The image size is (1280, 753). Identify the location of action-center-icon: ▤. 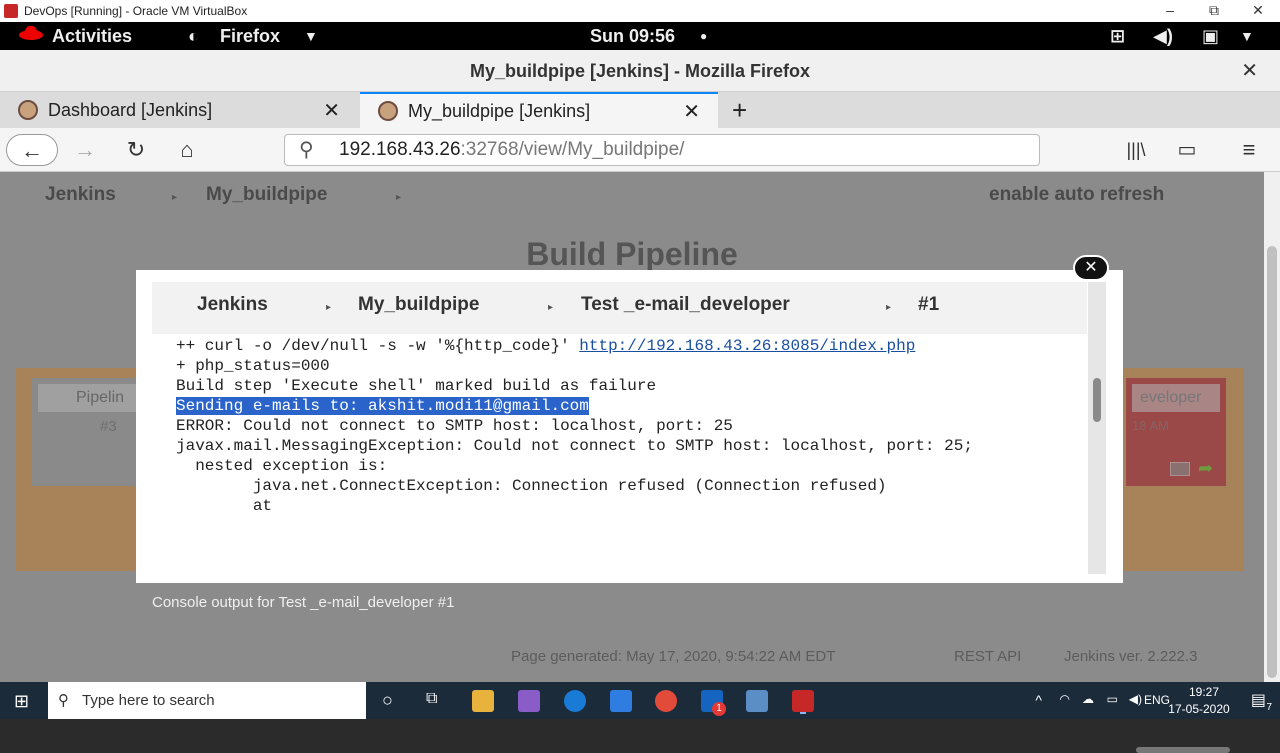
(1258, 700).